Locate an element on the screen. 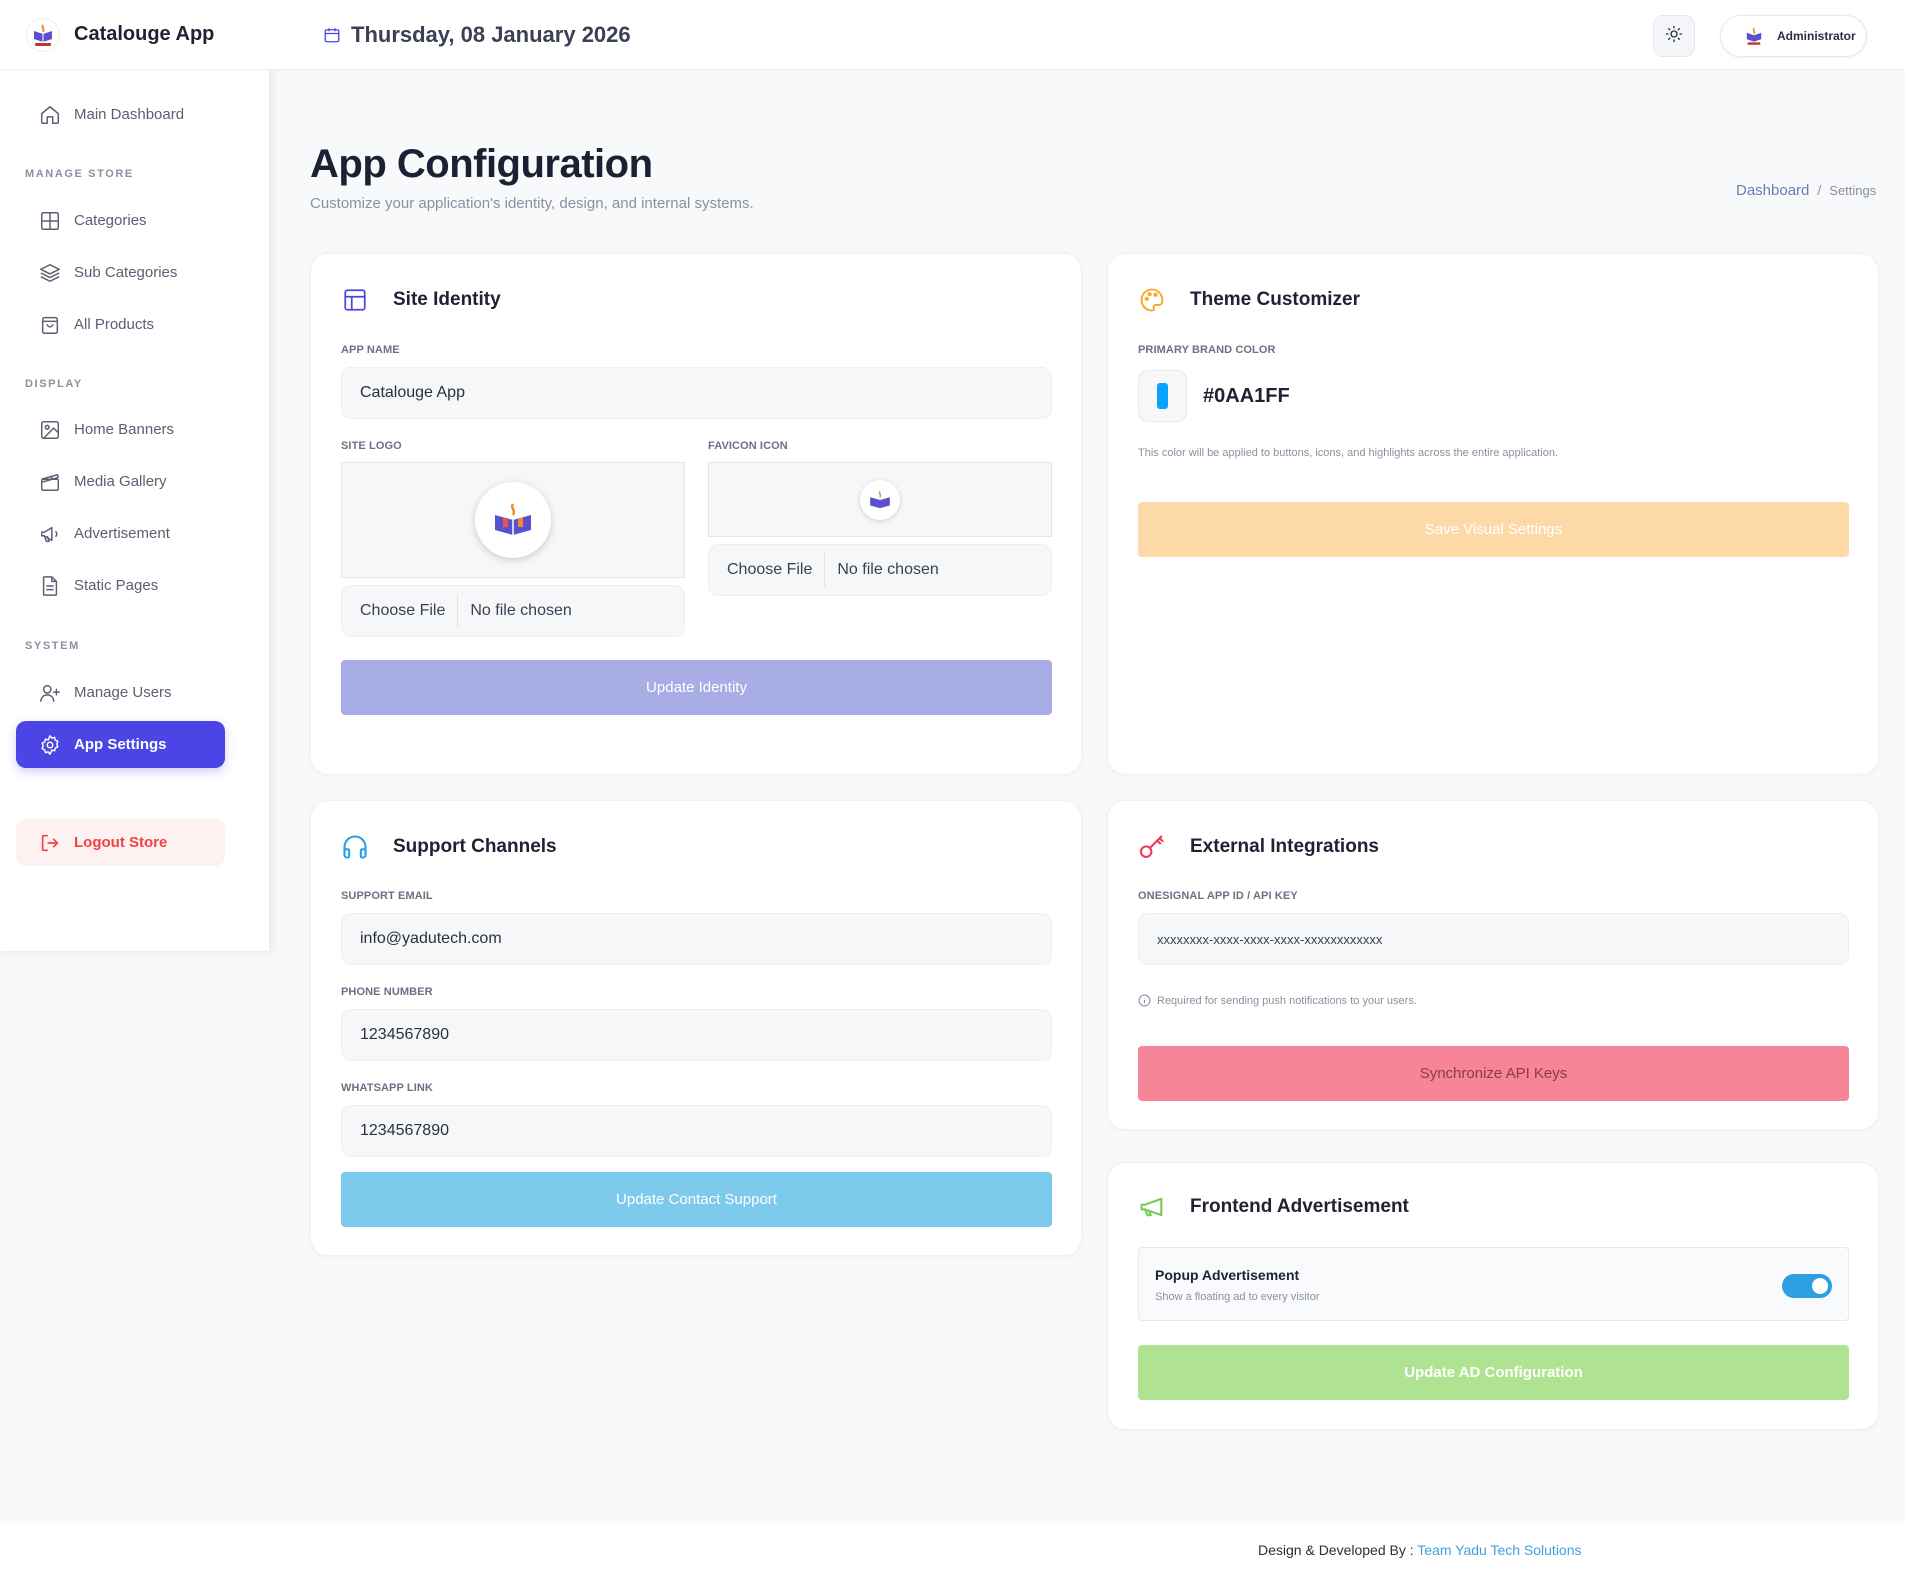  site-logo-preview is located at coordinates (513, 520).